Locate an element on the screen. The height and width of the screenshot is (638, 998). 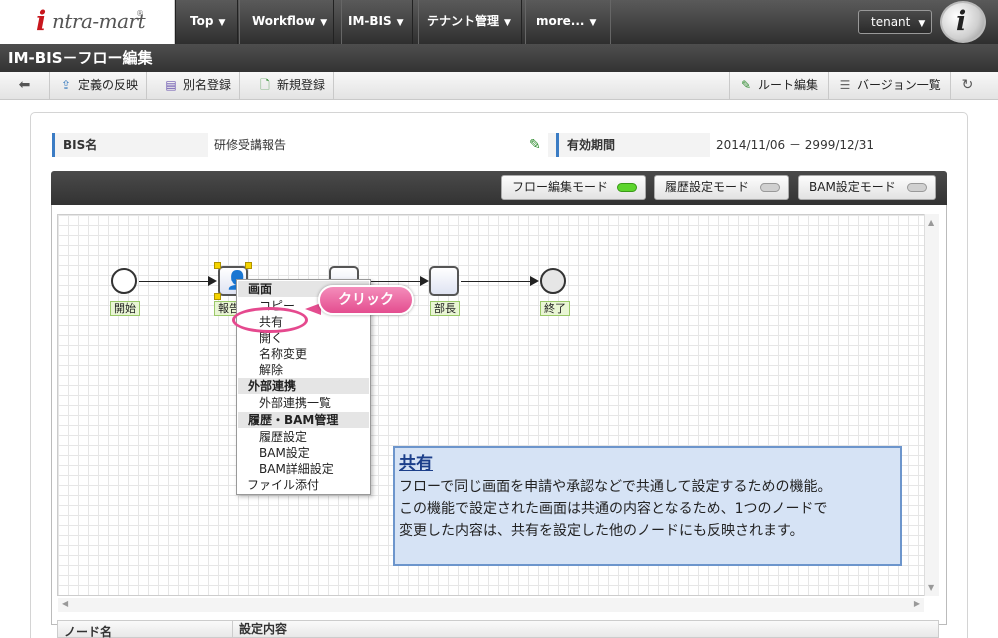
back-button: ⬅ is located at coordinates (25, 85).